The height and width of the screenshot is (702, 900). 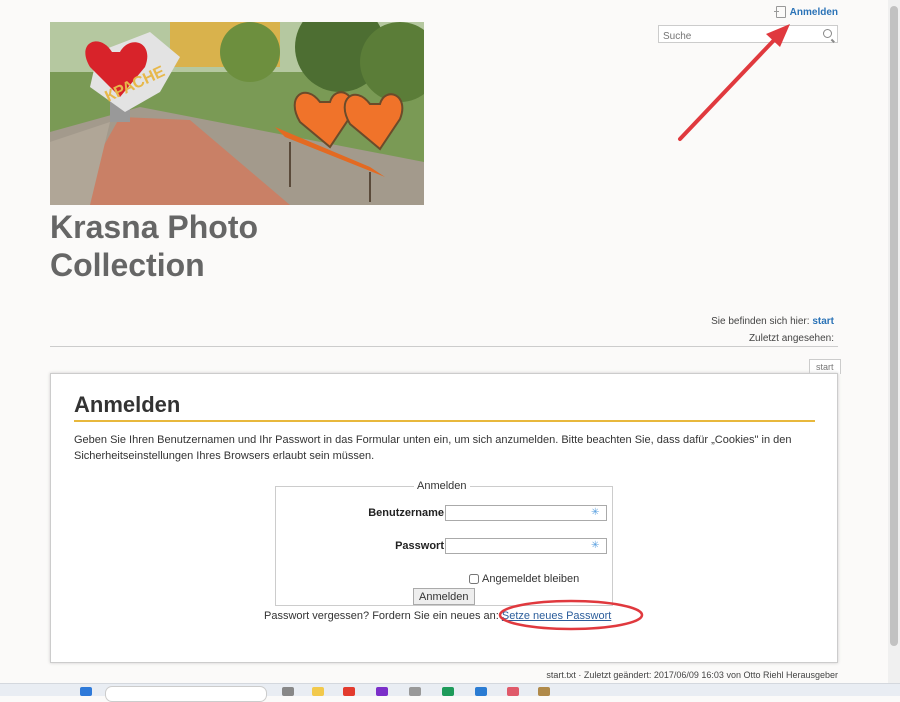 I want to click on search-box, so click(x=748, y=35).